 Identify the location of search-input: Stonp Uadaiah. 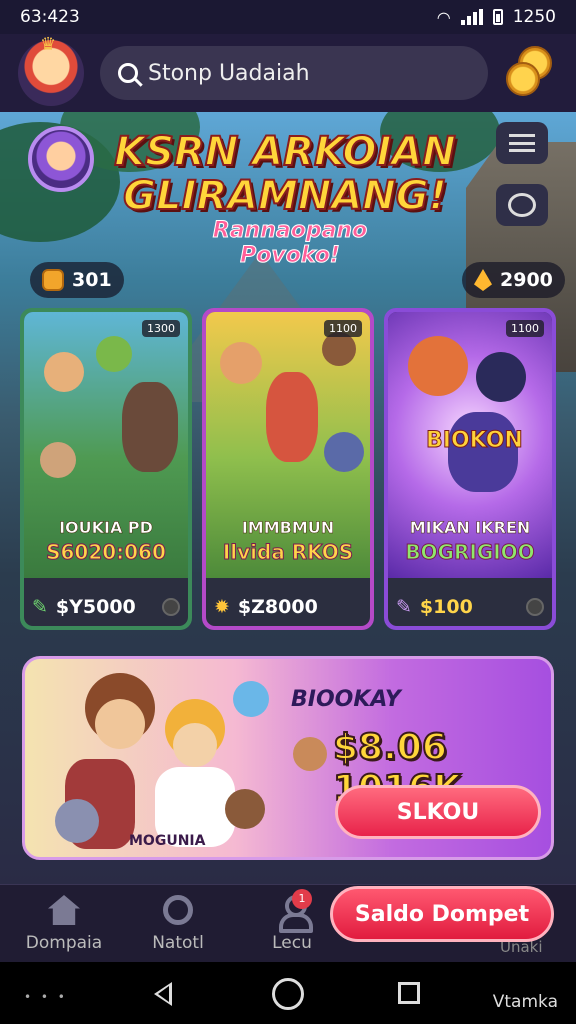
(229, 73).